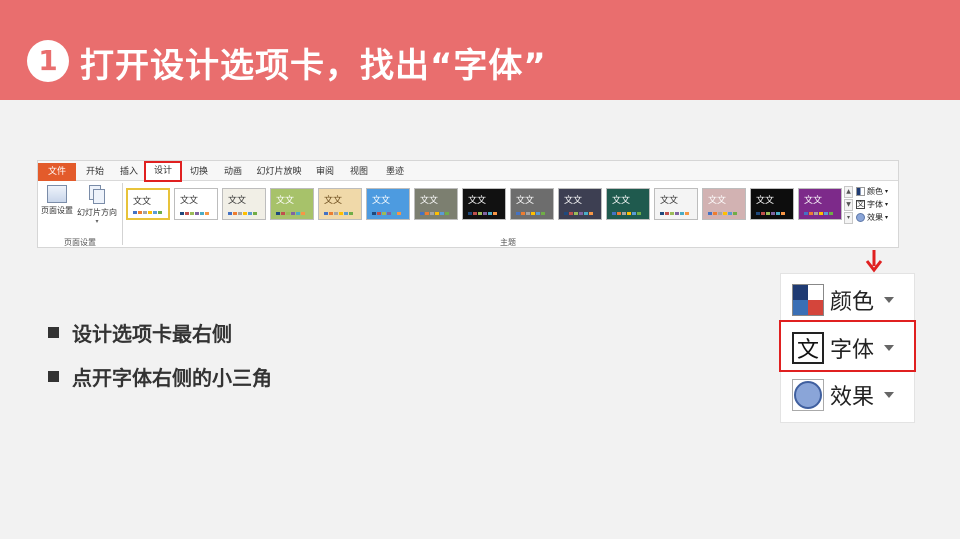 This screenshot has height=539, width=960. I want to click on bullet-item: 点开字体右侧的小三角, so click(160, 376).